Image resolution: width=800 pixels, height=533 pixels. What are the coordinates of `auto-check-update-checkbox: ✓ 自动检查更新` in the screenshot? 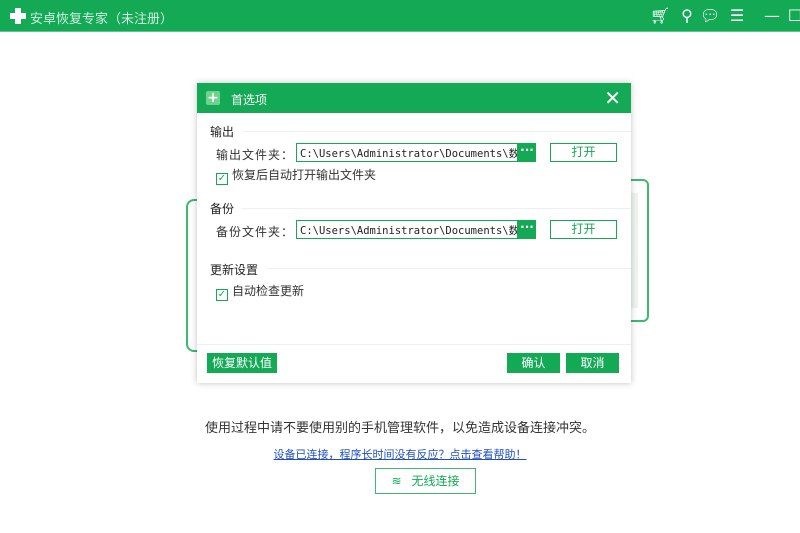 It's located at (260, 291).